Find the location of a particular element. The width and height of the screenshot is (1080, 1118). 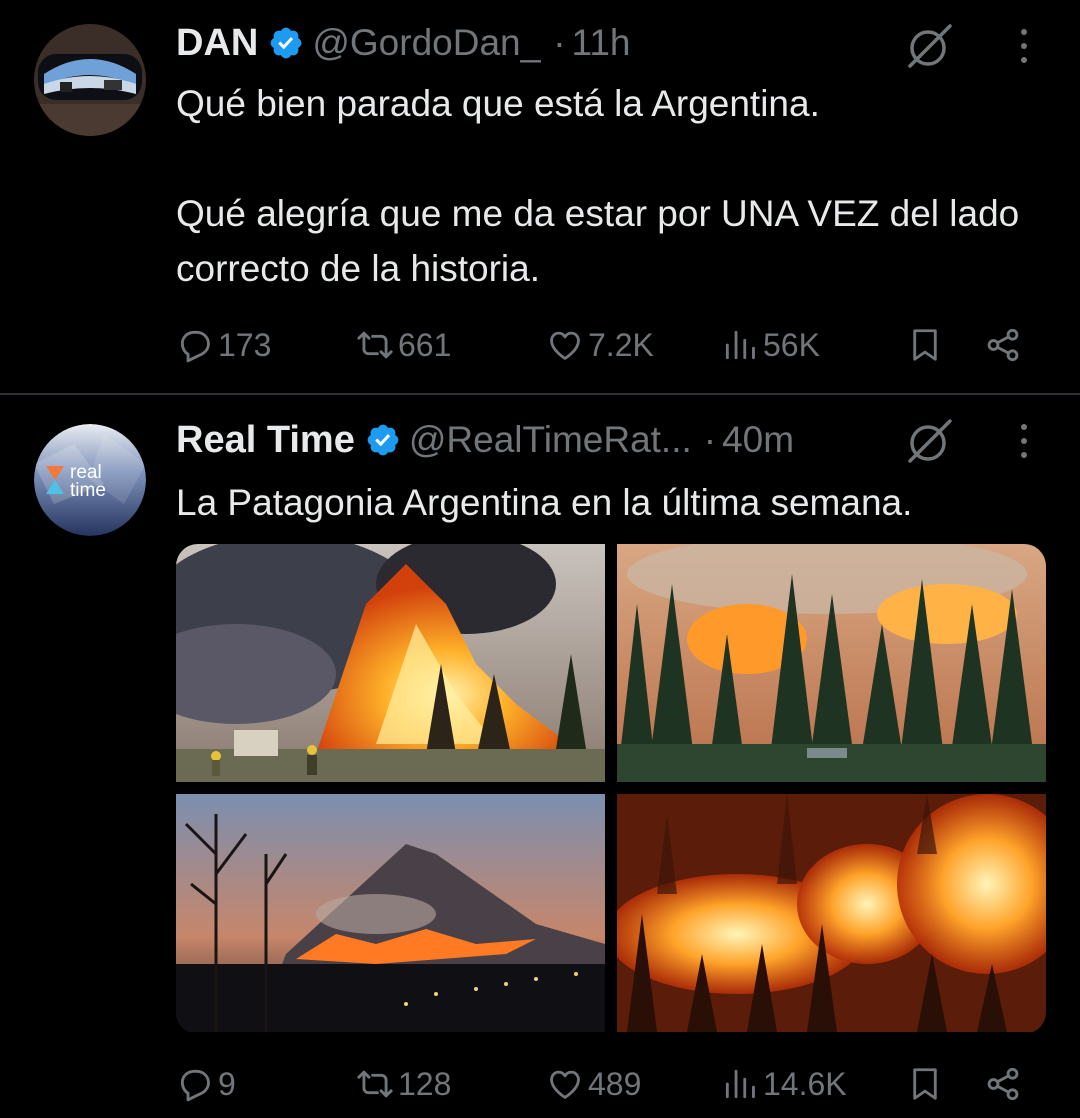

repost-button: 128 is located at coordinates (403, 1084).